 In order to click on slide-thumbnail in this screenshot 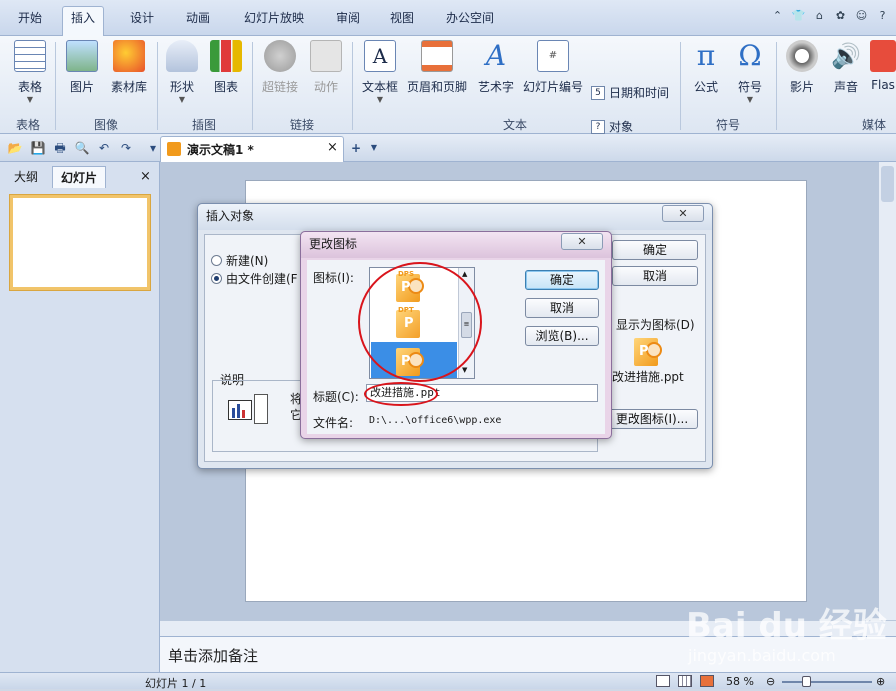, I will do `click(80, 242)`.